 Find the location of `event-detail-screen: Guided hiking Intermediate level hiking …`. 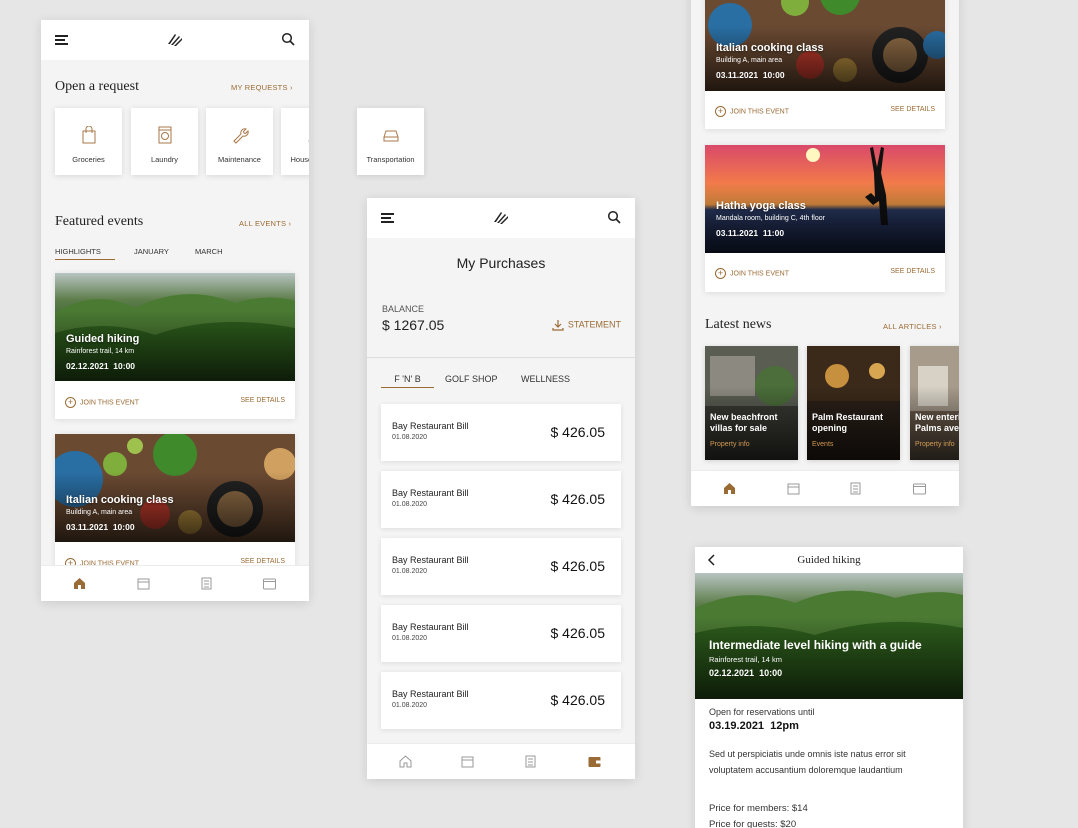

event-detail-screen: Guided hiking Intermediate level hiking … is located at coordinates (829, 687).